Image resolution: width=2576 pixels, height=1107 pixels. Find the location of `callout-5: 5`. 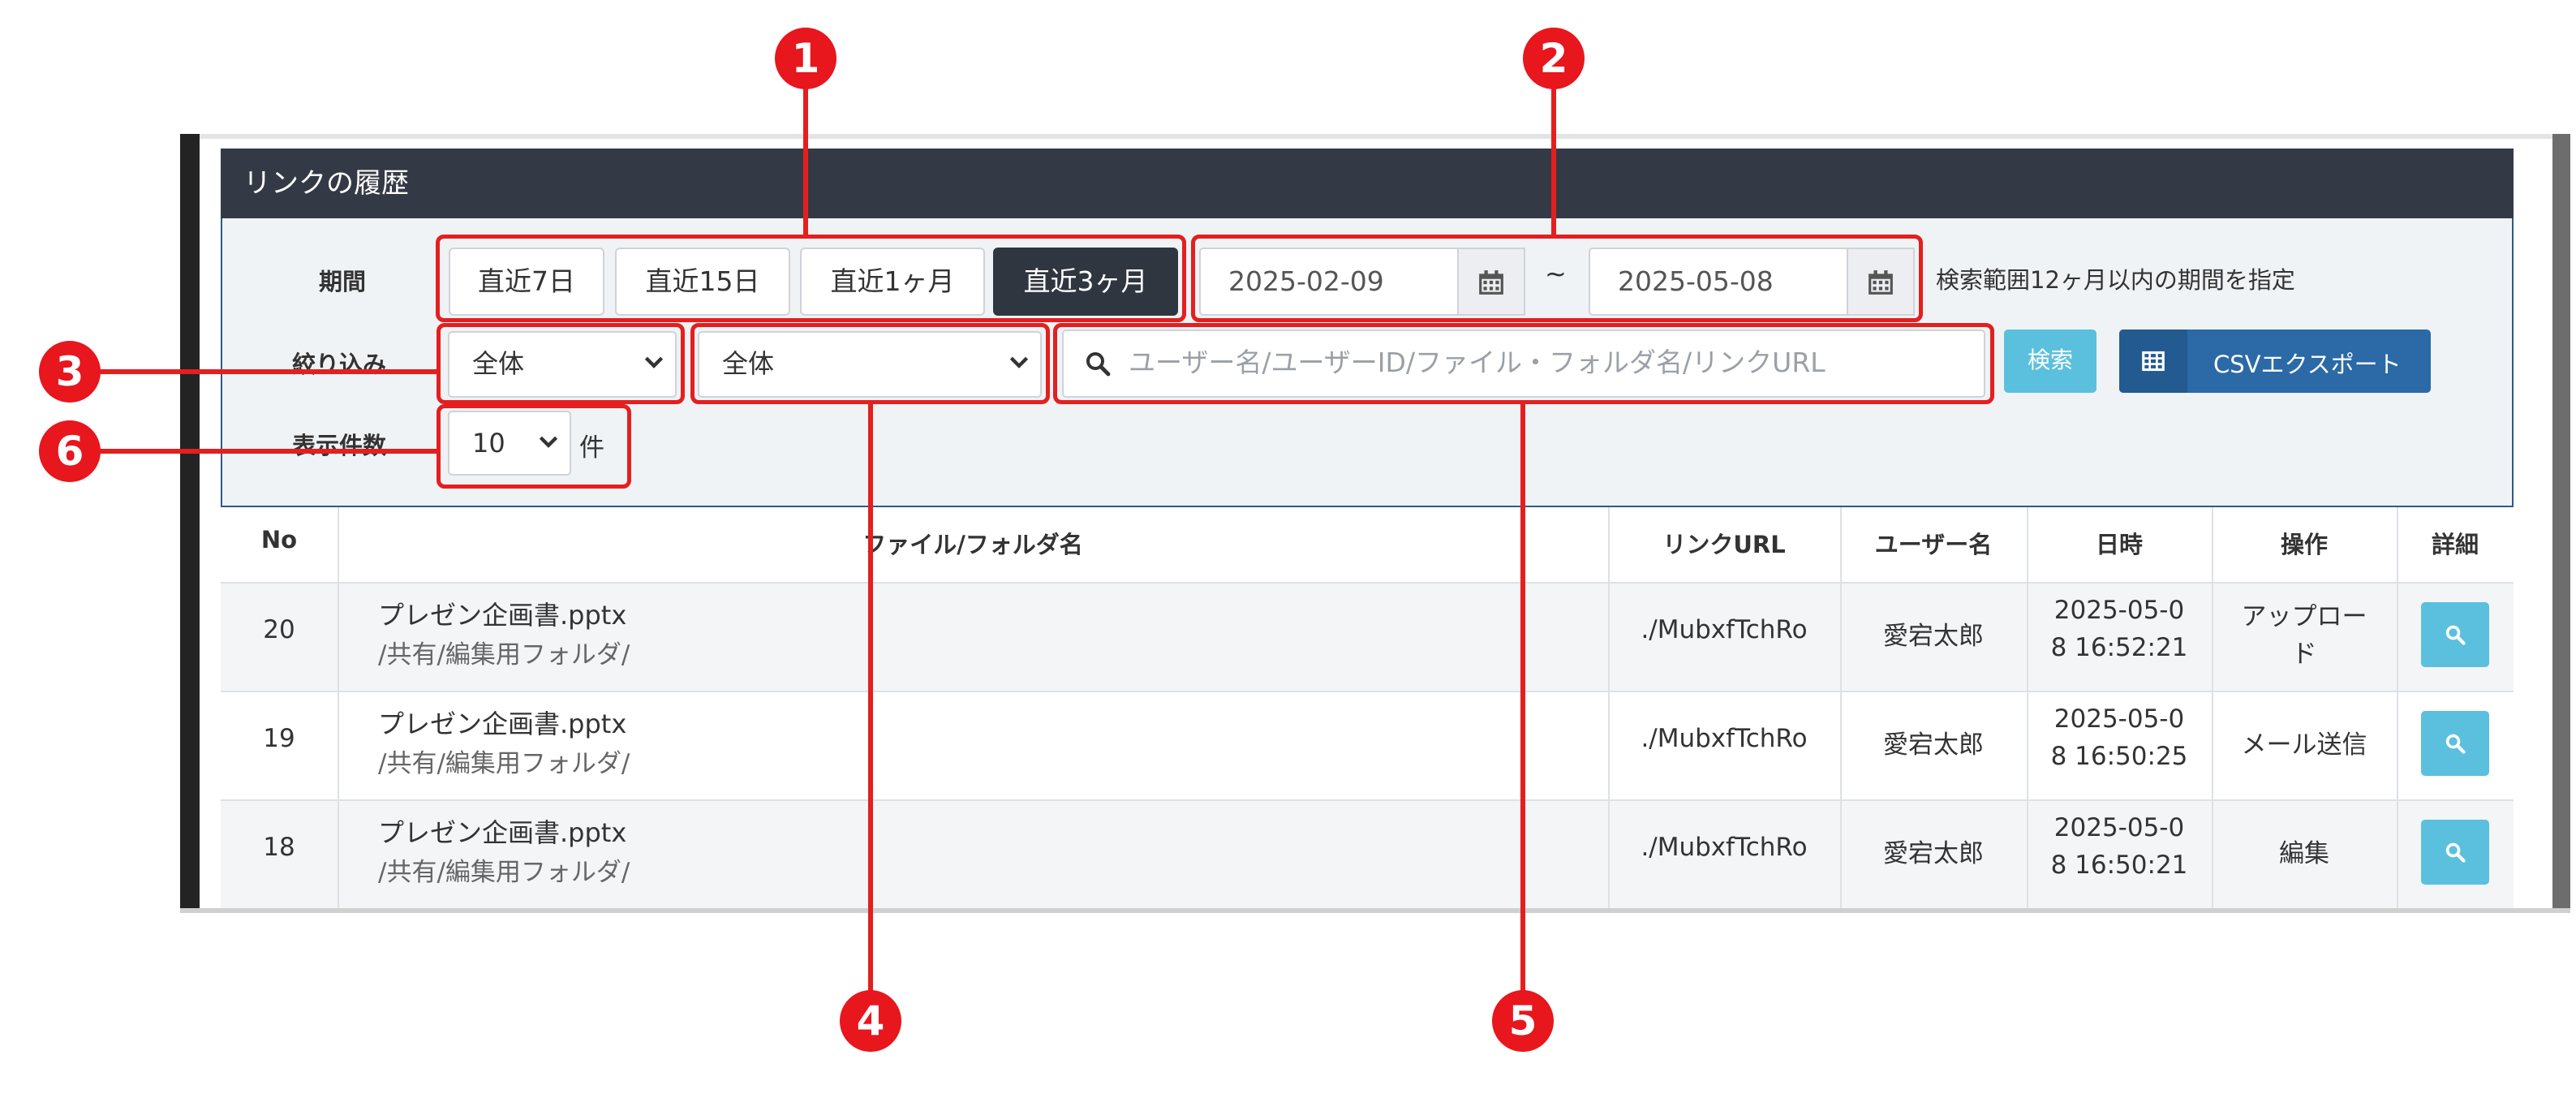

callout-5: 5 is located at coordinates (1523, 1021).